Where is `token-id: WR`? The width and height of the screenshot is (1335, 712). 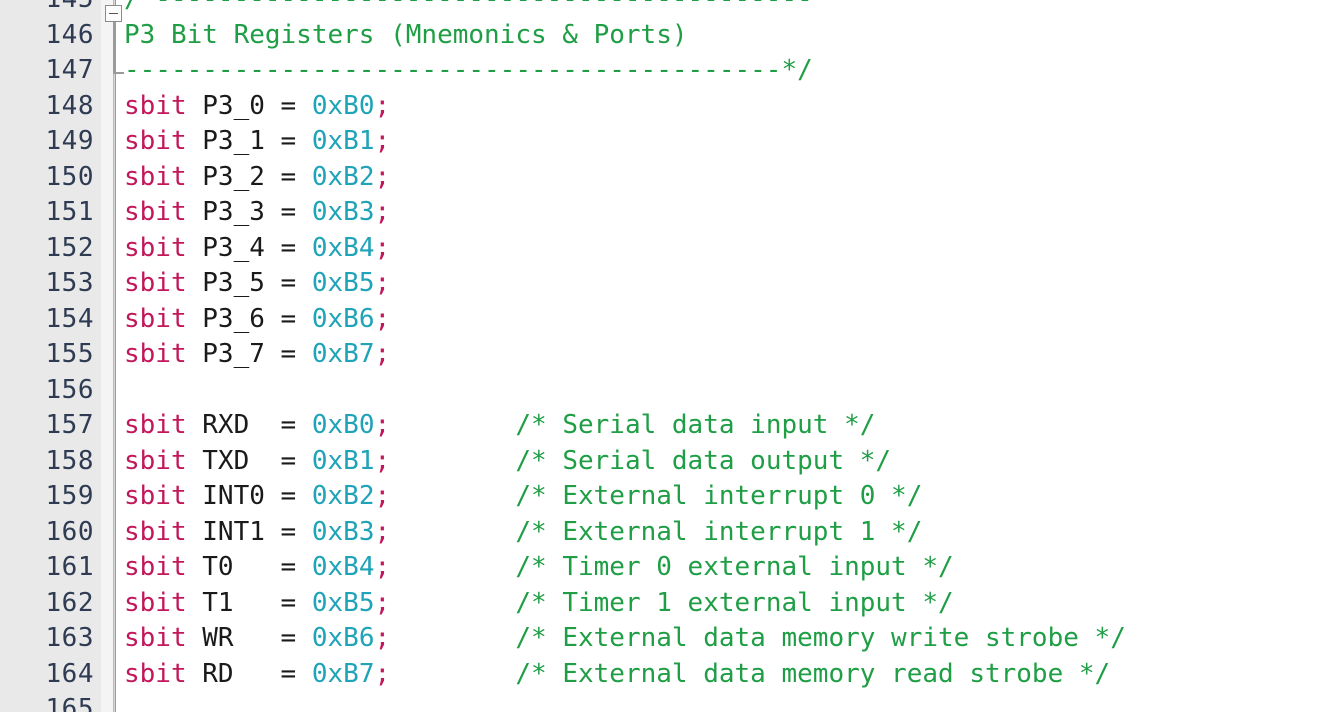 token-id: WR is located at coordinates (233, 638).